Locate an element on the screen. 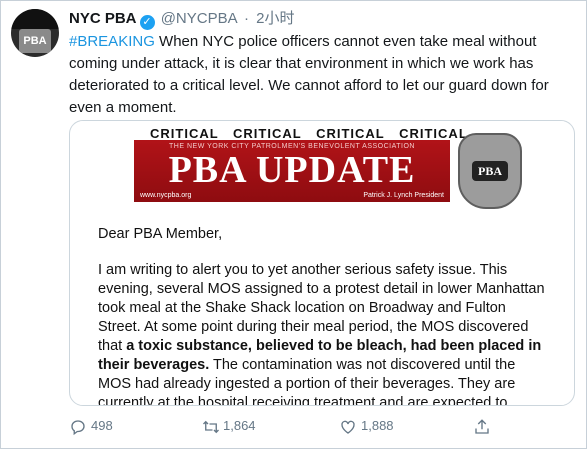  tweet-header: NYC PBA ✓ @NYCPBA · 2小时 is located at coordinates (181, 19).